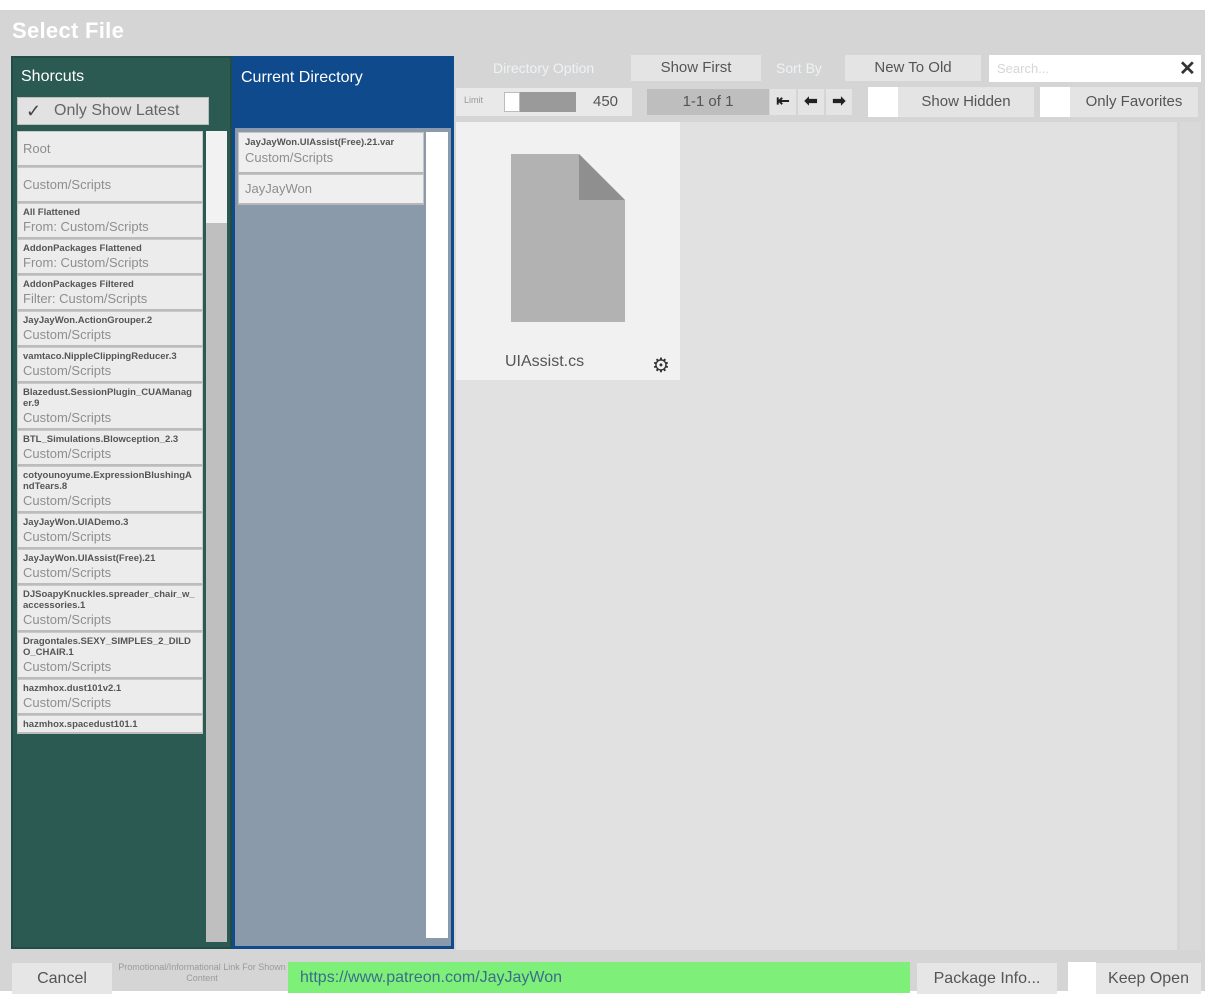 This screenshot has width=1205, height=994. Describe the element at coordinates (966, 102) in the screenshot. I see `show-hidden-label: Show Hidden` at that location.